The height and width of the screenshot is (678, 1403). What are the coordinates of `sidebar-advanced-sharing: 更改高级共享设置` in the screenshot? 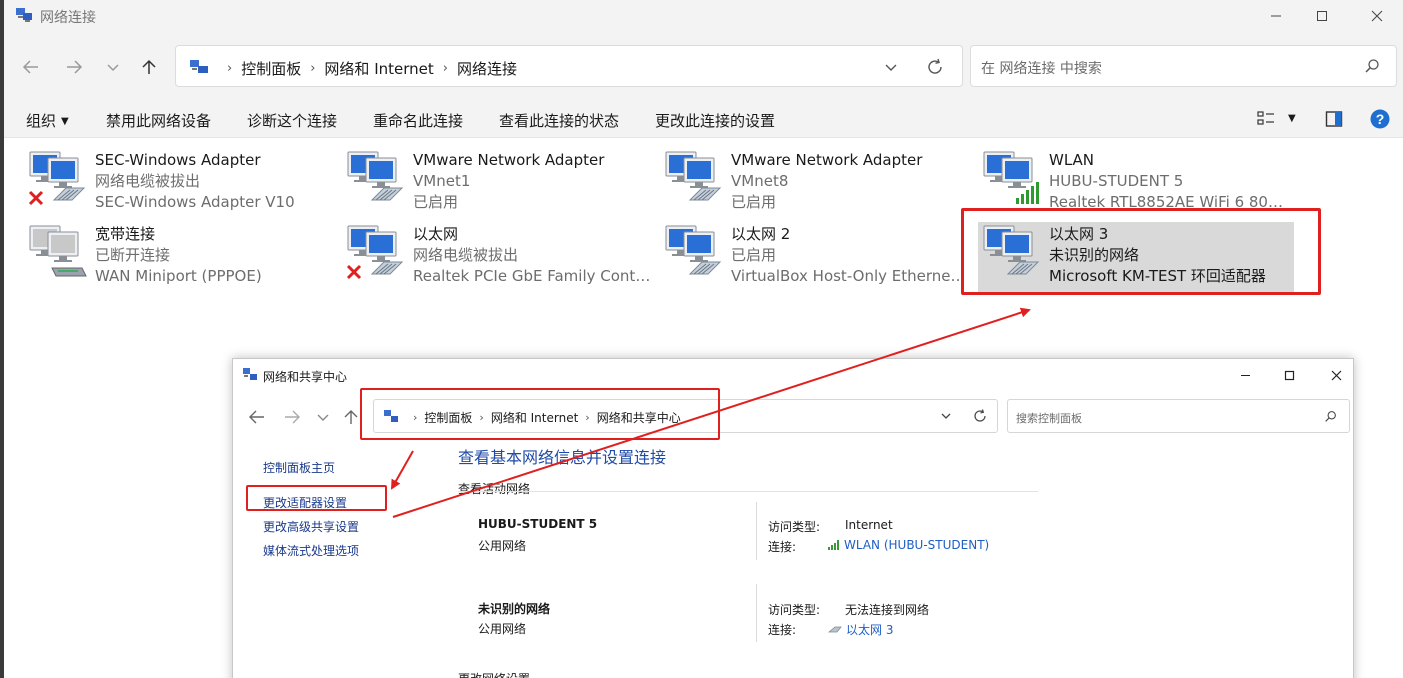 It's located at (311, 526).